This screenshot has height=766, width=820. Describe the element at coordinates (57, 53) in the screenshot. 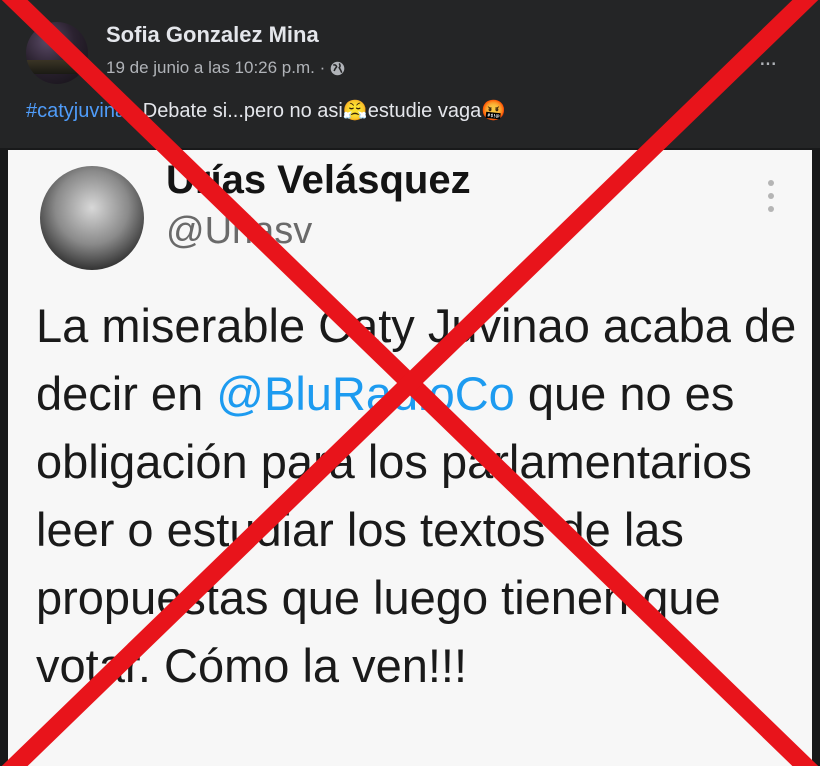

I see `author-avatar` at that location.